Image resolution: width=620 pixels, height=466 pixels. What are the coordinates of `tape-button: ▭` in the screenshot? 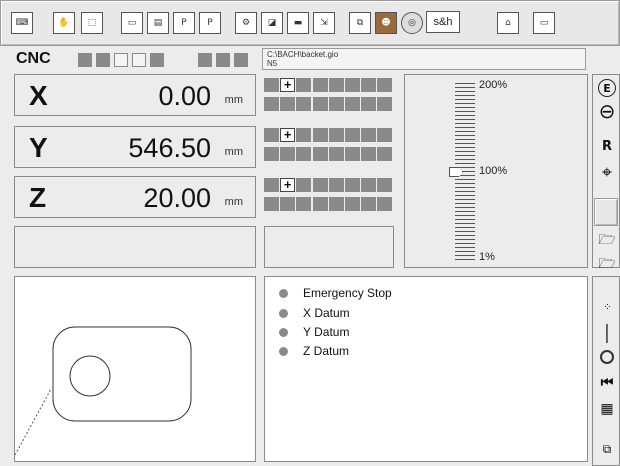 It's located at (544, 23).